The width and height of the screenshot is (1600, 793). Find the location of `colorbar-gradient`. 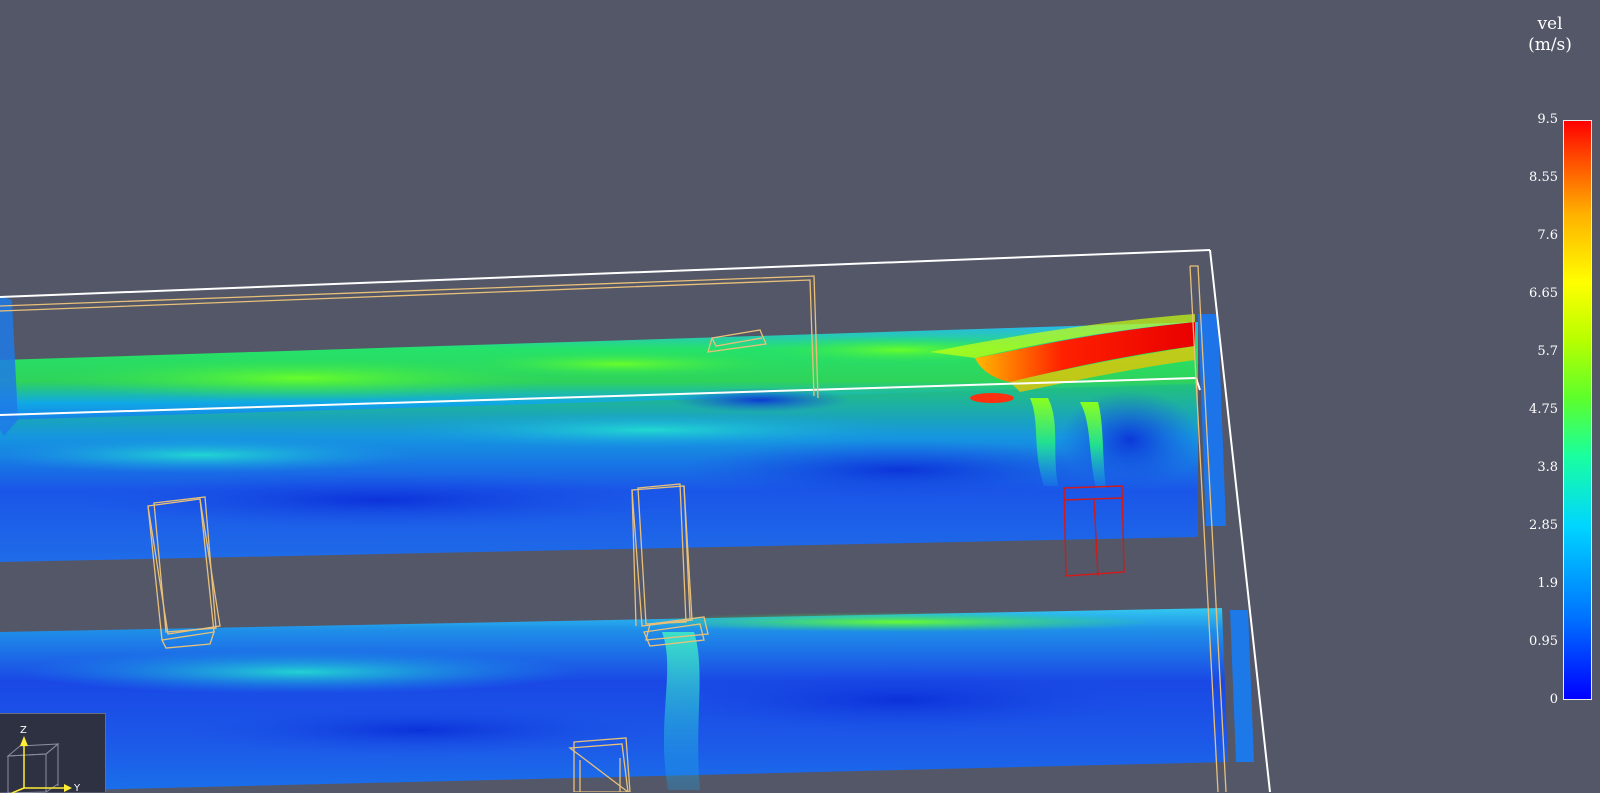

colorbar-gradient is located at coordinates (1577, 410).